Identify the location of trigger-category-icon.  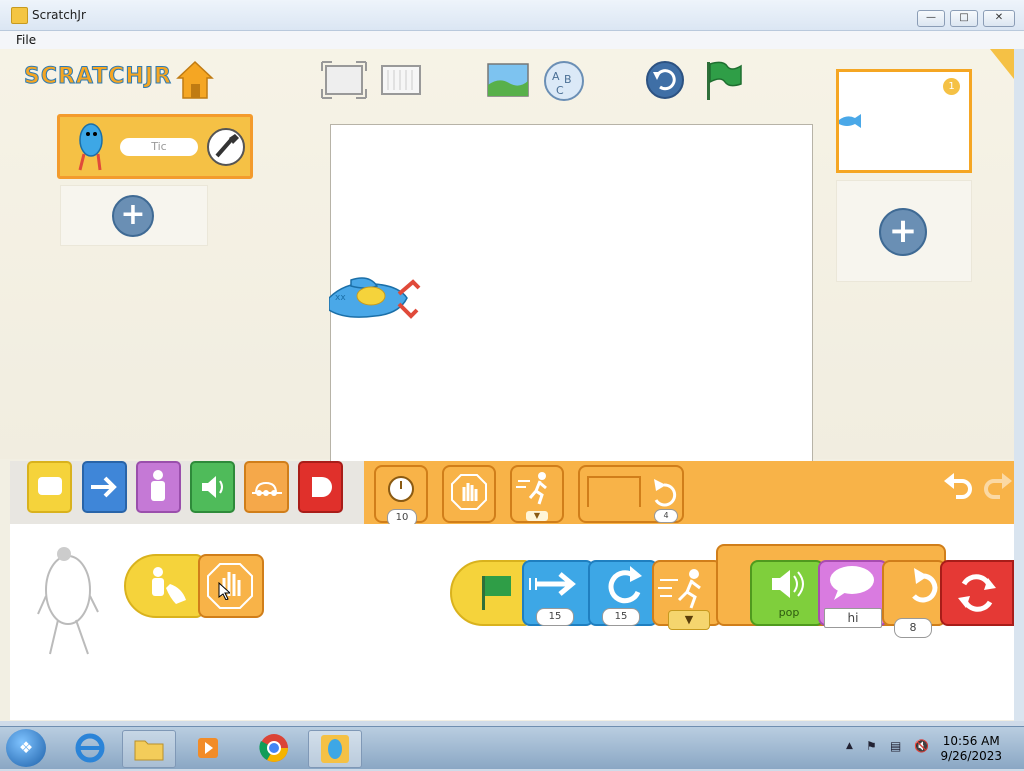
(50, 486).